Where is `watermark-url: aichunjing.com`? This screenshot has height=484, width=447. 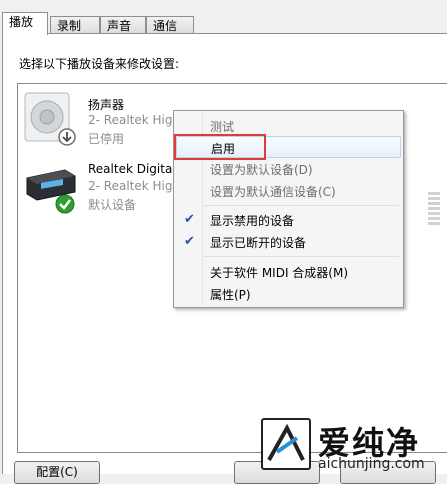 watermark-url: aichunjing.com is located at coordinates (371, 464).